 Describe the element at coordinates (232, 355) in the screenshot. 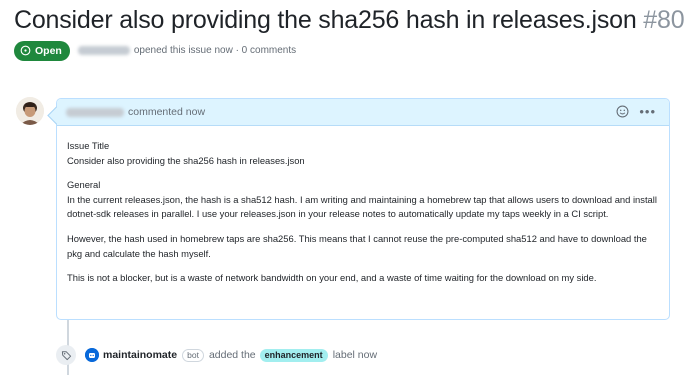

I see `event-action-text: added the` at that location.